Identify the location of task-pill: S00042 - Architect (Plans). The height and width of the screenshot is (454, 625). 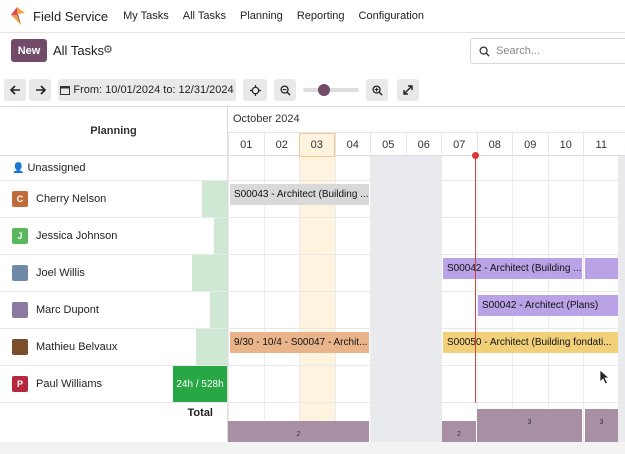
(548, 305).